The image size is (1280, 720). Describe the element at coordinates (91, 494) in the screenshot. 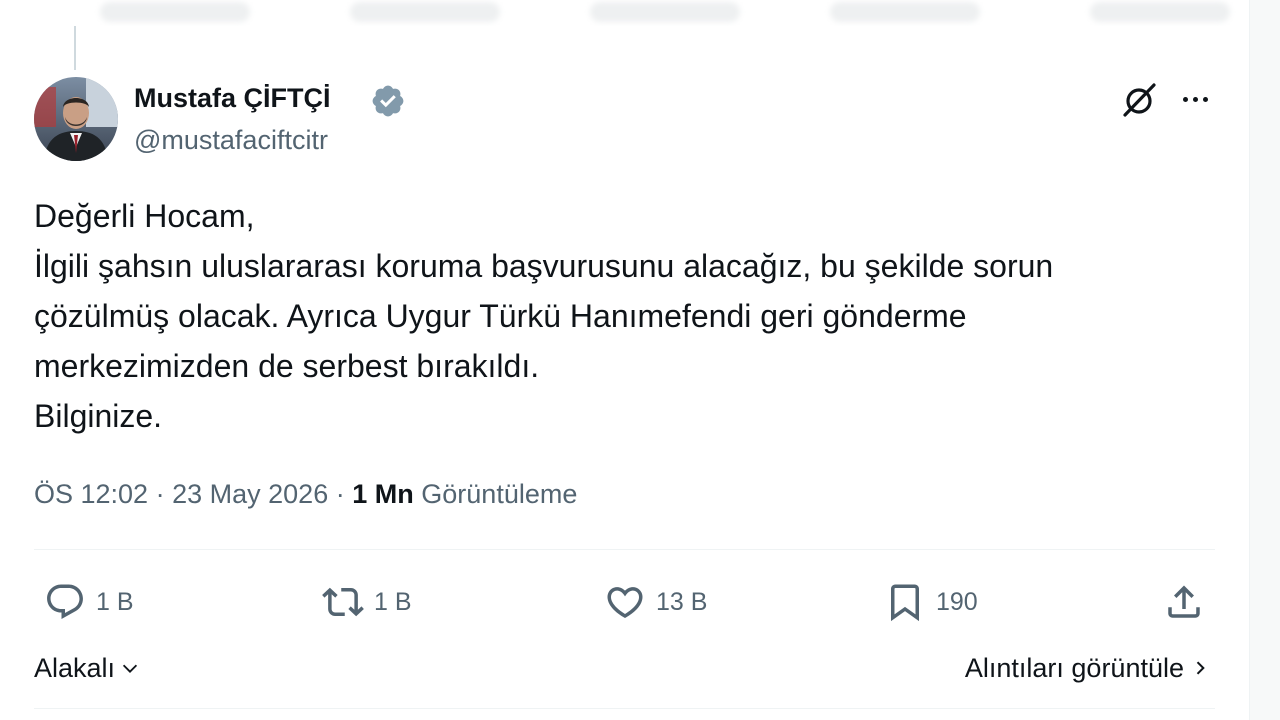

I see `tweet-time: ÖS 12:02` at that location.